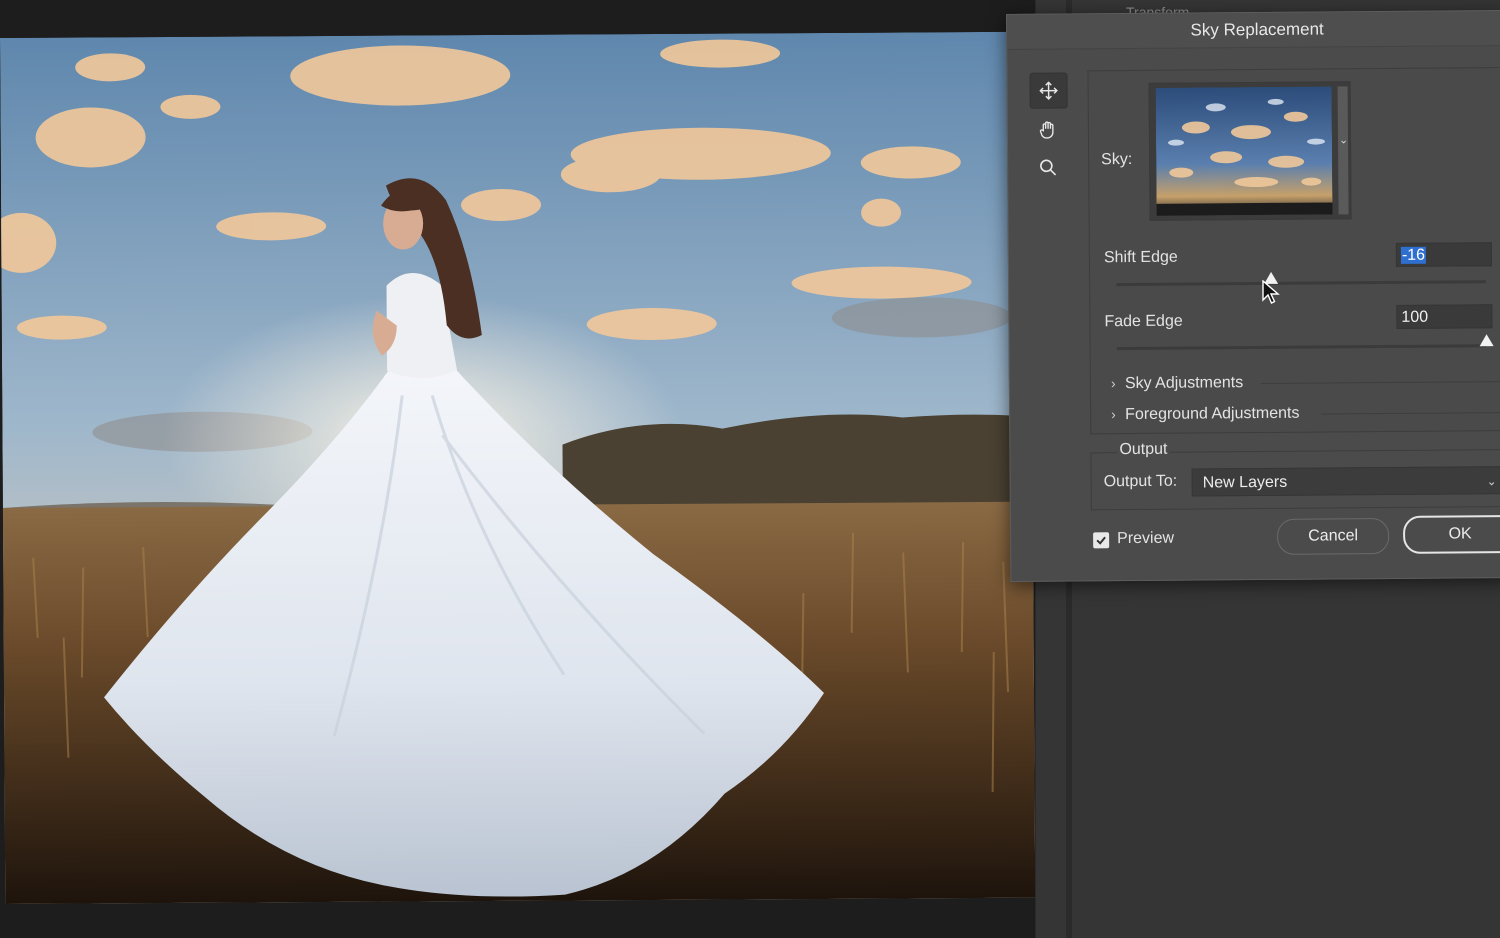 This screenshot has width=1500, height=938. What do you see at coordinates (1413, 255) in the screenshot?
I see `shift-edge-value: -16` at bounding box center [1413, 255].